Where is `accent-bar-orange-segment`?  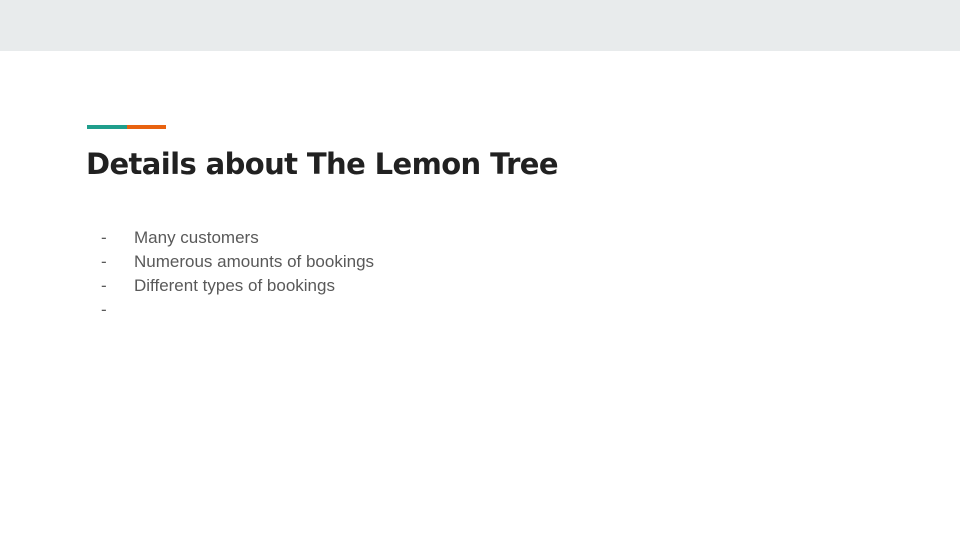 accent-bar-orange-segment is located at coordinates (146, 127).